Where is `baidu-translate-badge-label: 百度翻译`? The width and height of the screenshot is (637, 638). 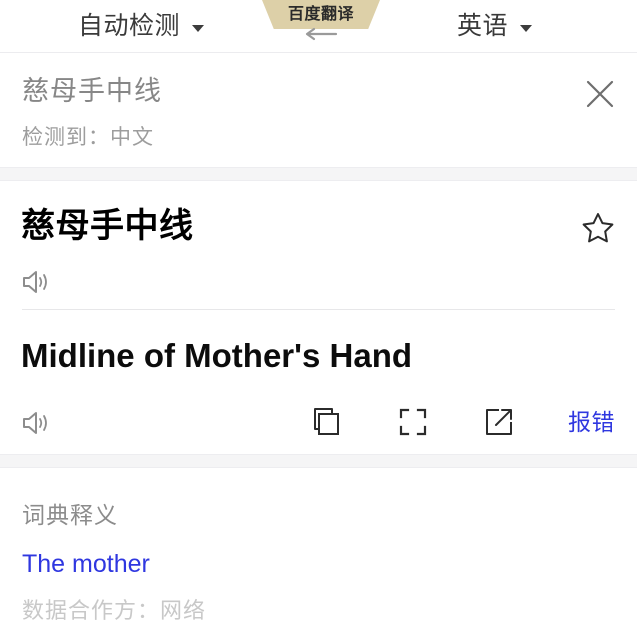 baidu-translate-badge-label: 百度翻译 is located at coordinates (320, 14).